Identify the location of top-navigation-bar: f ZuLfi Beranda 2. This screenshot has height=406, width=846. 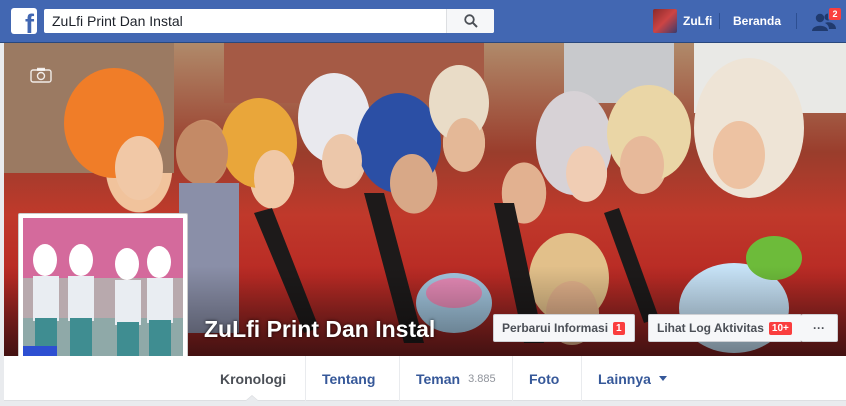
(423, 21).